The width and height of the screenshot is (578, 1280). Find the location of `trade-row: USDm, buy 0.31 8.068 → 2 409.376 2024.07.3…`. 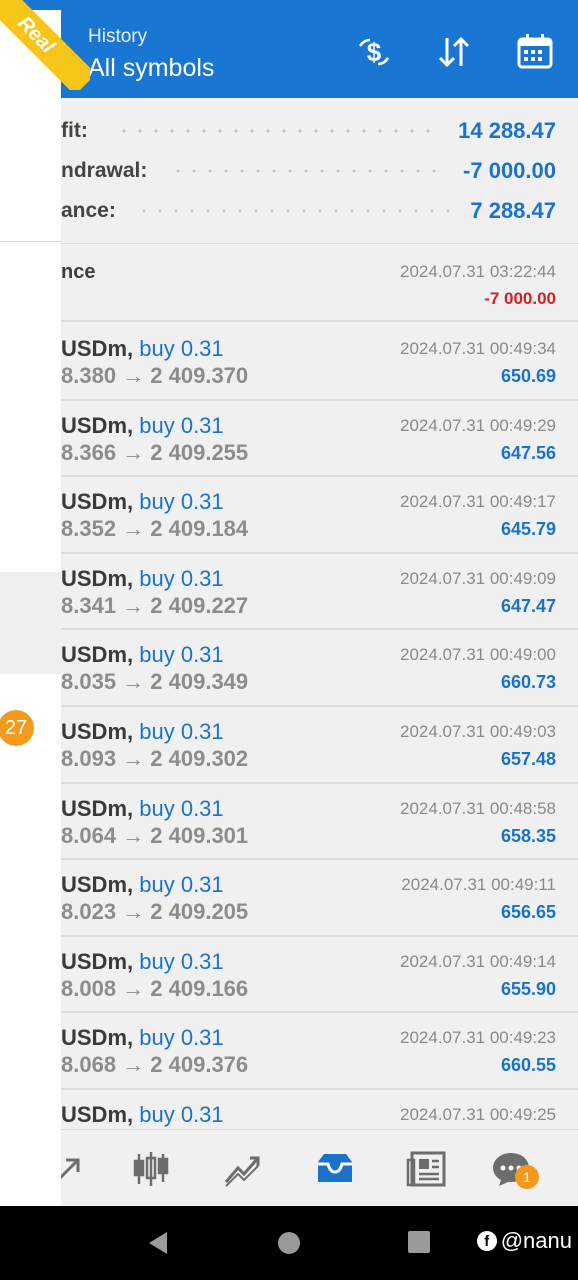

trade-row: USDm, buy 0.31 8.068 → 2 409.376 2024.07.3… is located at coordinates (289, 1051).